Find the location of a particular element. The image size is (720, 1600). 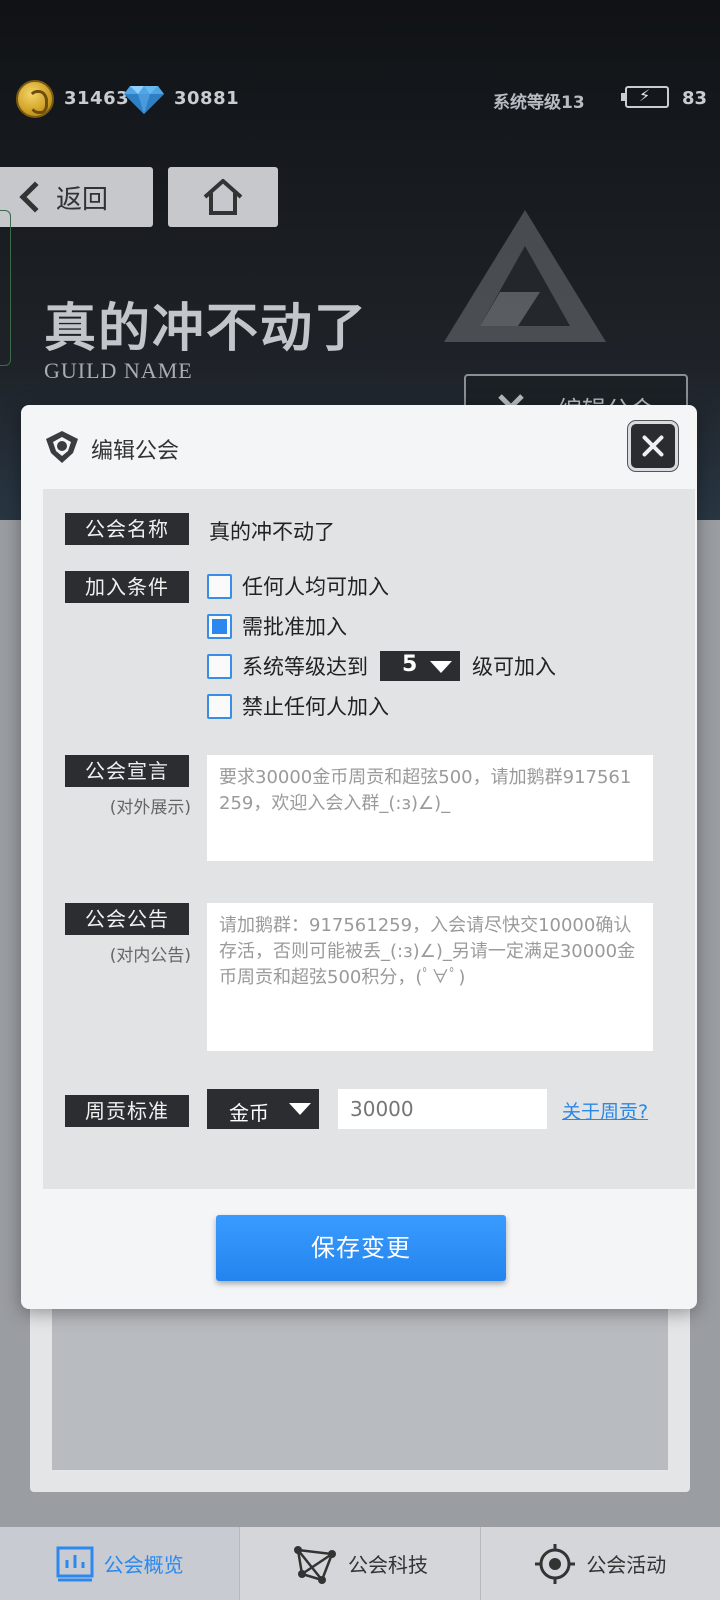

tab-label: 公会概览 is located at coordinates (143, 1565).